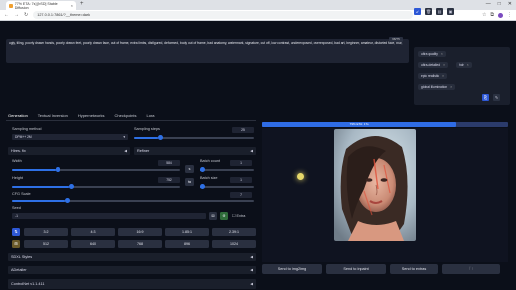 The width and height of the screenshot is (516, 290). I want to click on style-chip: epic realistic ×, so click(433, 76).